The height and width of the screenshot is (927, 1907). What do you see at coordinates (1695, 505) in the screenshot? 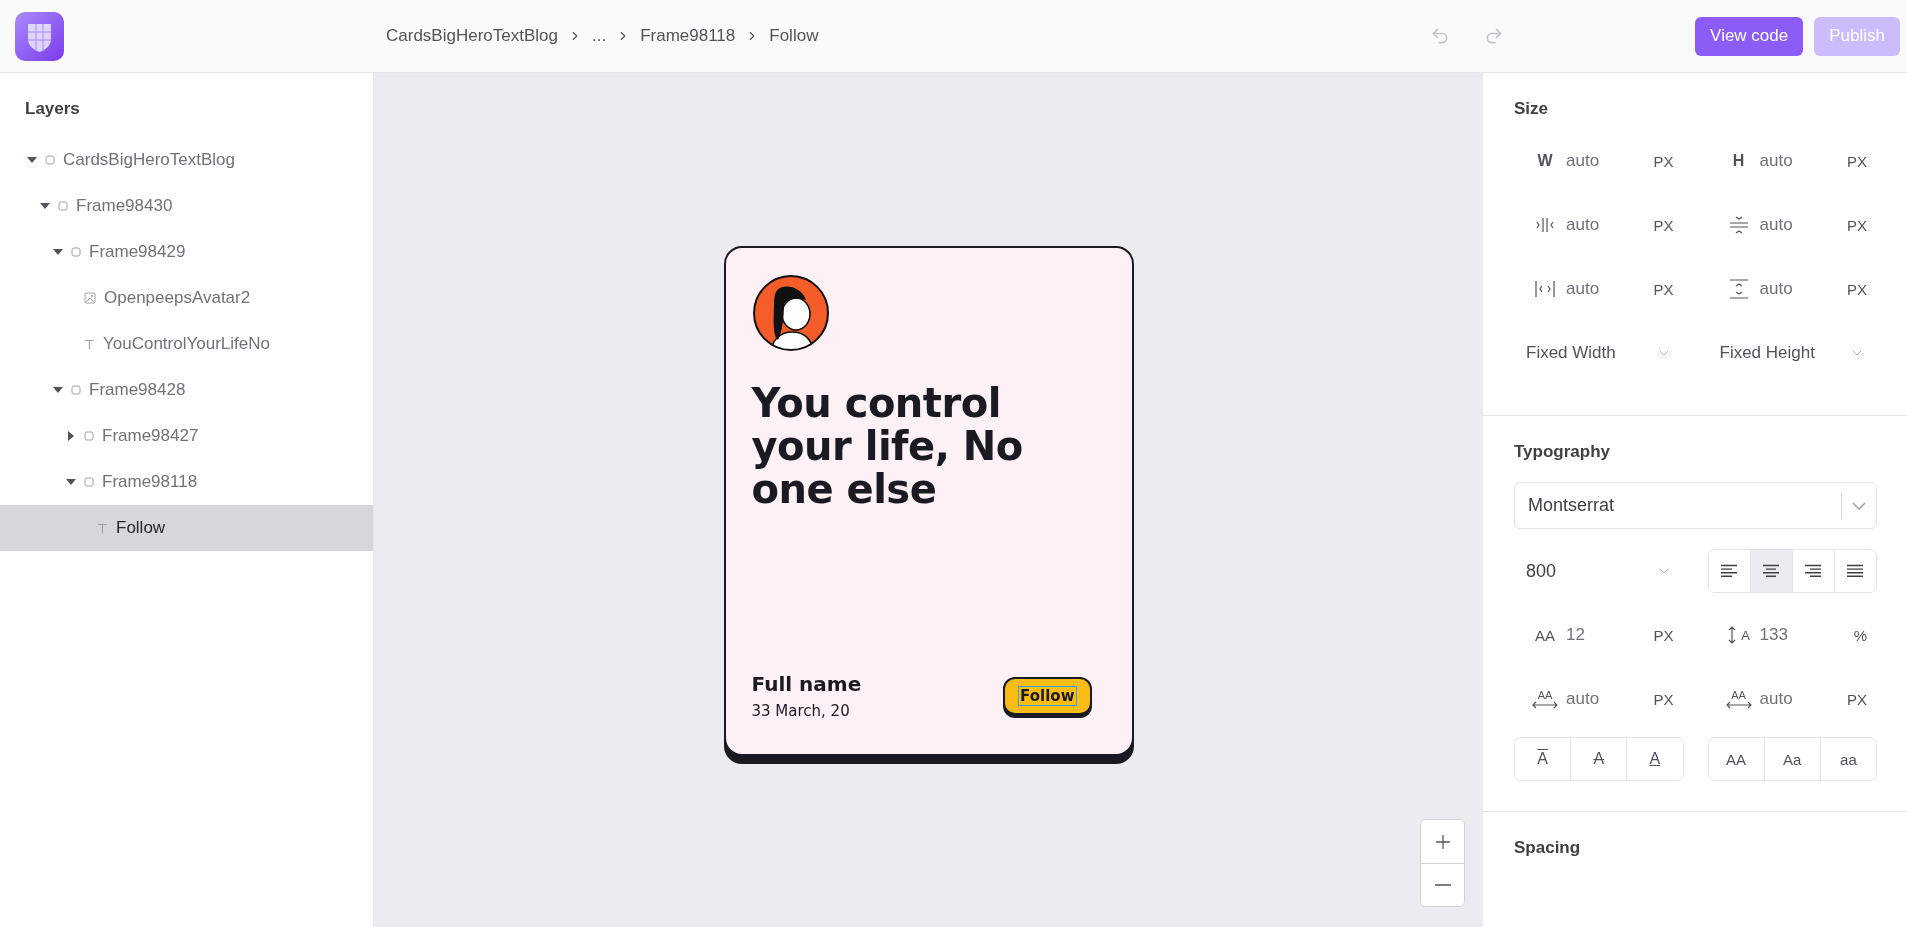
I see `font-family-select: Montserrat` at bounding box center [1695, 505].